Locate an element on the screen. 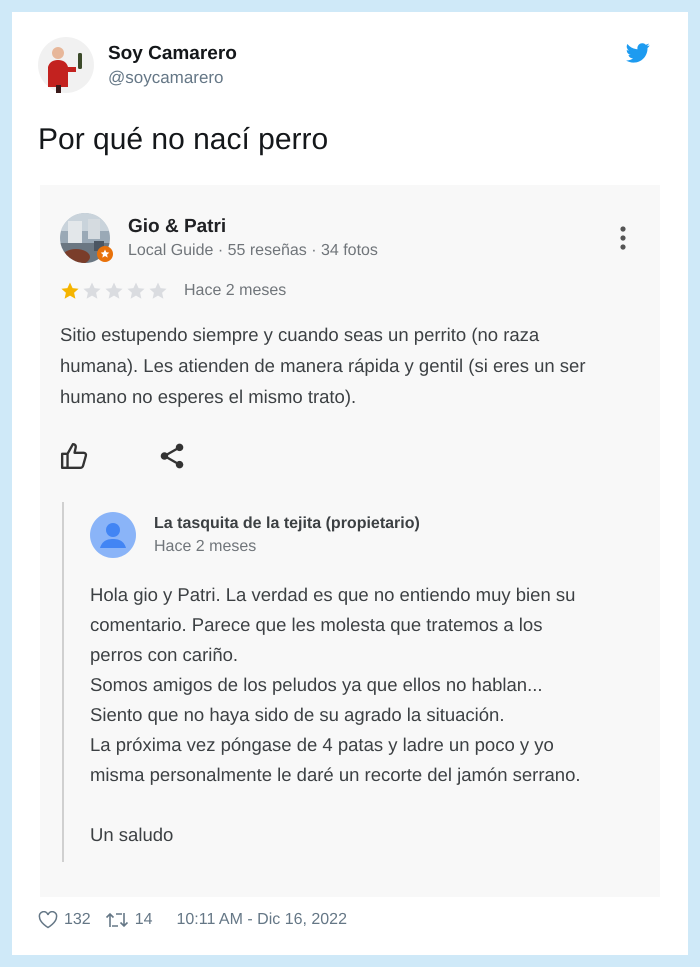  owner-name: La tasquita de la tejita (propietario) is located at coordinates (287, 523).